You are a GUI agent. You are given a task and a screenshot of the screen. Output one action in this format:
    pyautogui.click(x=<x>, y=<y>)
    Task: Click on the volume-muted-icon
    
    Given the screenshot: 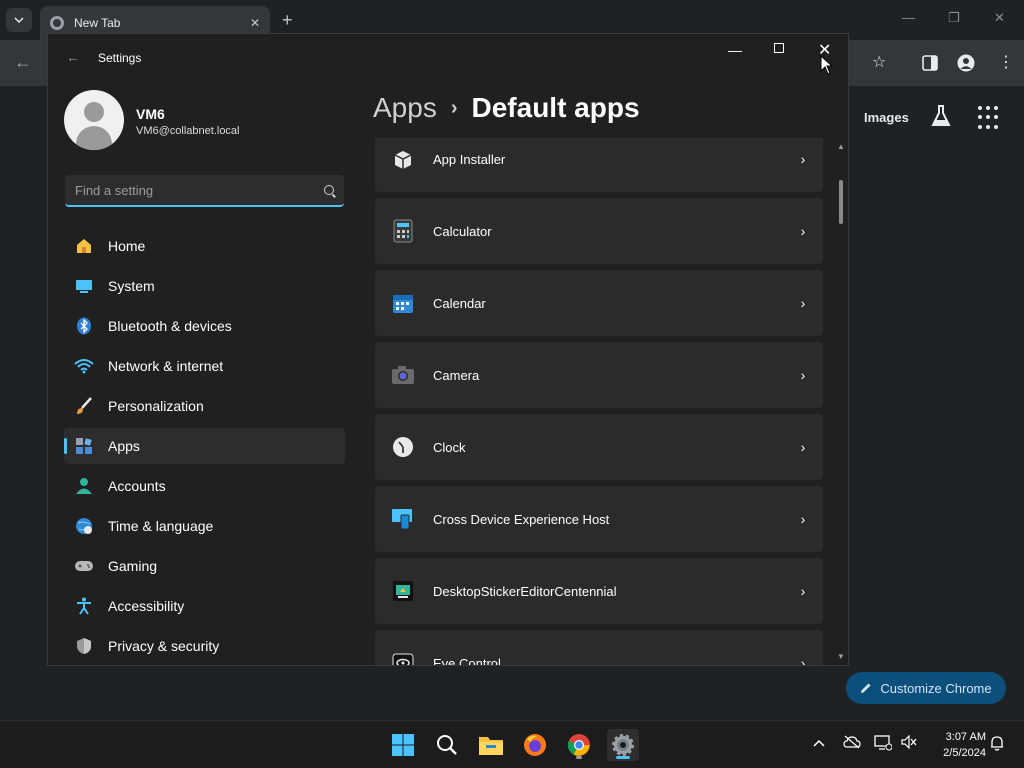 What is the action you would take?
    pyautogui.click(x=909, y=743)
    